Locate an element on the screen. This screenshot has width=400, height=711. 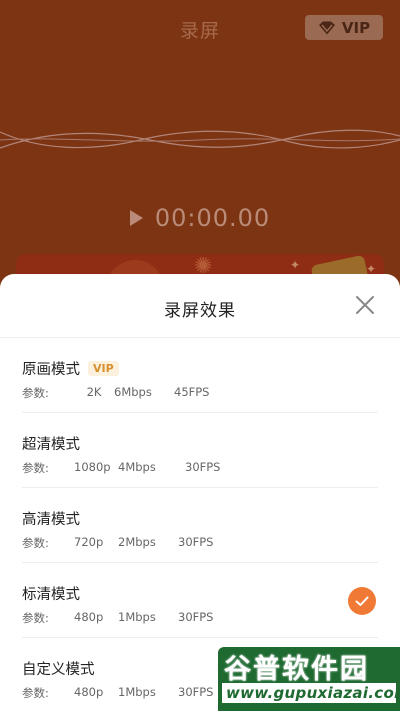
play-icon is located at coordinates (136, 218).